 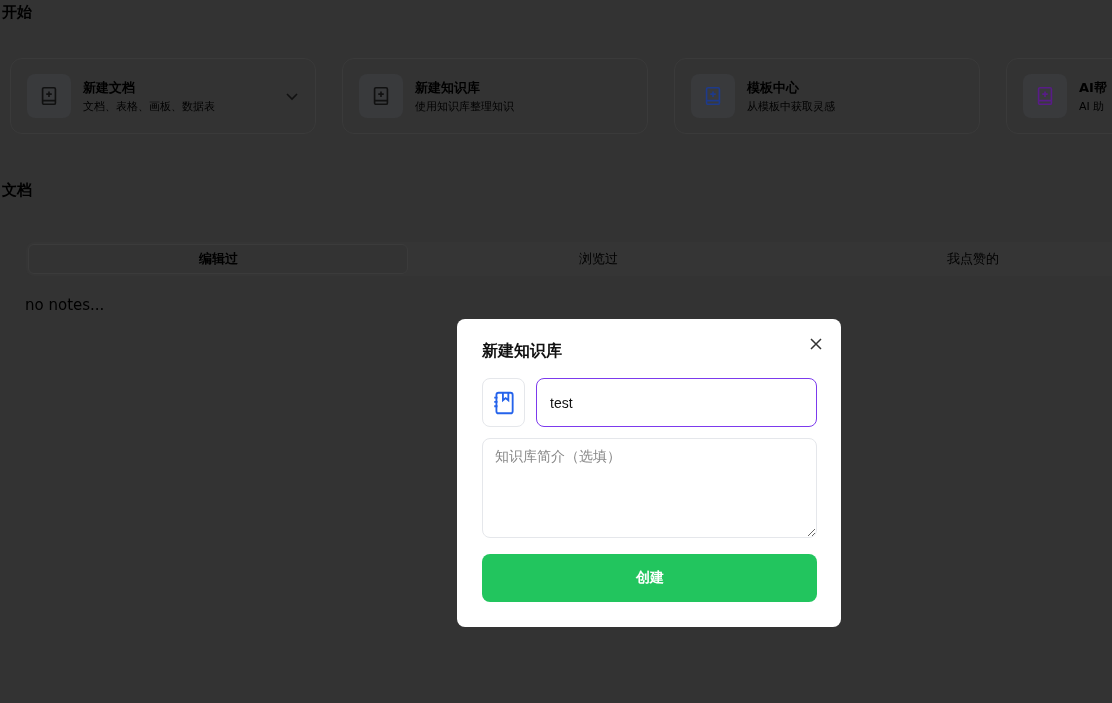 What do you see at coordinates (816, 344) in the screenshot?
I see `close-icon` at bounding box center [816, 344].